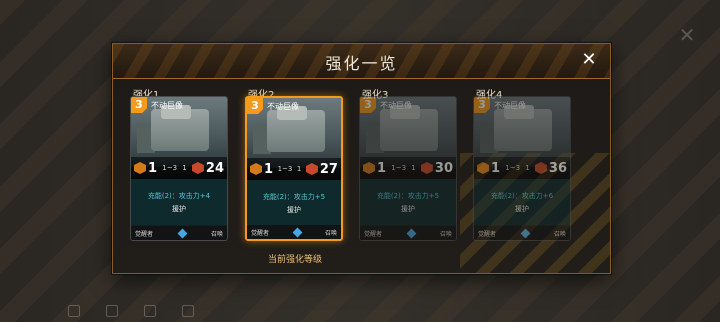 The height and width of the screenshot is (322, 720). Describe the element at coordinates (214, 168) in the screenshot. I see `hp-value: 24` at that location.